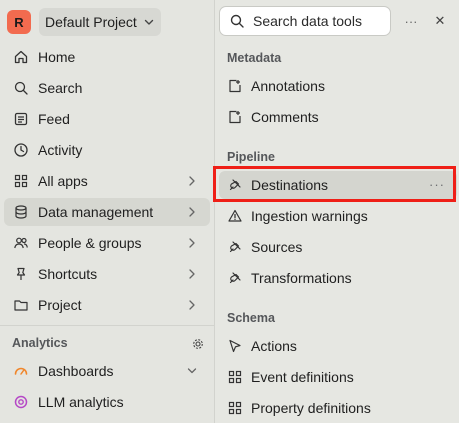  I want to click on more-options-icon: ···, so click(411, 21).